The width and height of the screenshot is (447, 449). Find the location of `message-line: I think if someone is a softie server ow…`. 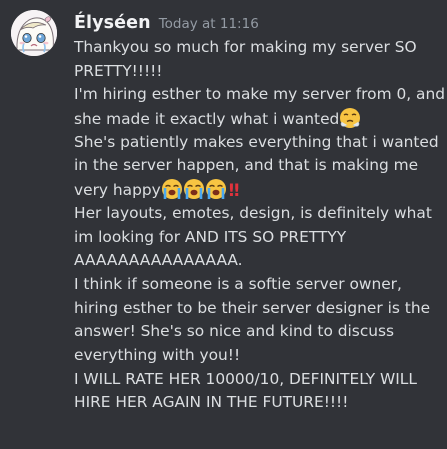

message-line: I think if someone is a softie server ow… is located at coordinates (238, 283).